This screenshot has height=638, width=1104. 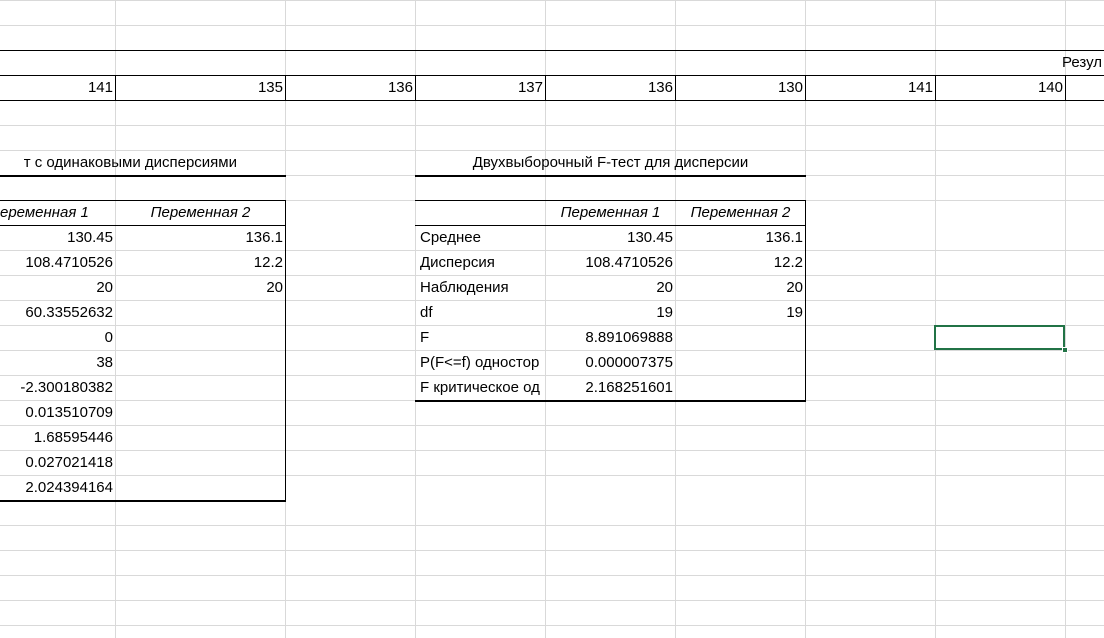 What do you see at coordinates (610, 238) in the screenshot?
I see `ftest-var1-cell: 130.45` at bounding box center [610, 238].